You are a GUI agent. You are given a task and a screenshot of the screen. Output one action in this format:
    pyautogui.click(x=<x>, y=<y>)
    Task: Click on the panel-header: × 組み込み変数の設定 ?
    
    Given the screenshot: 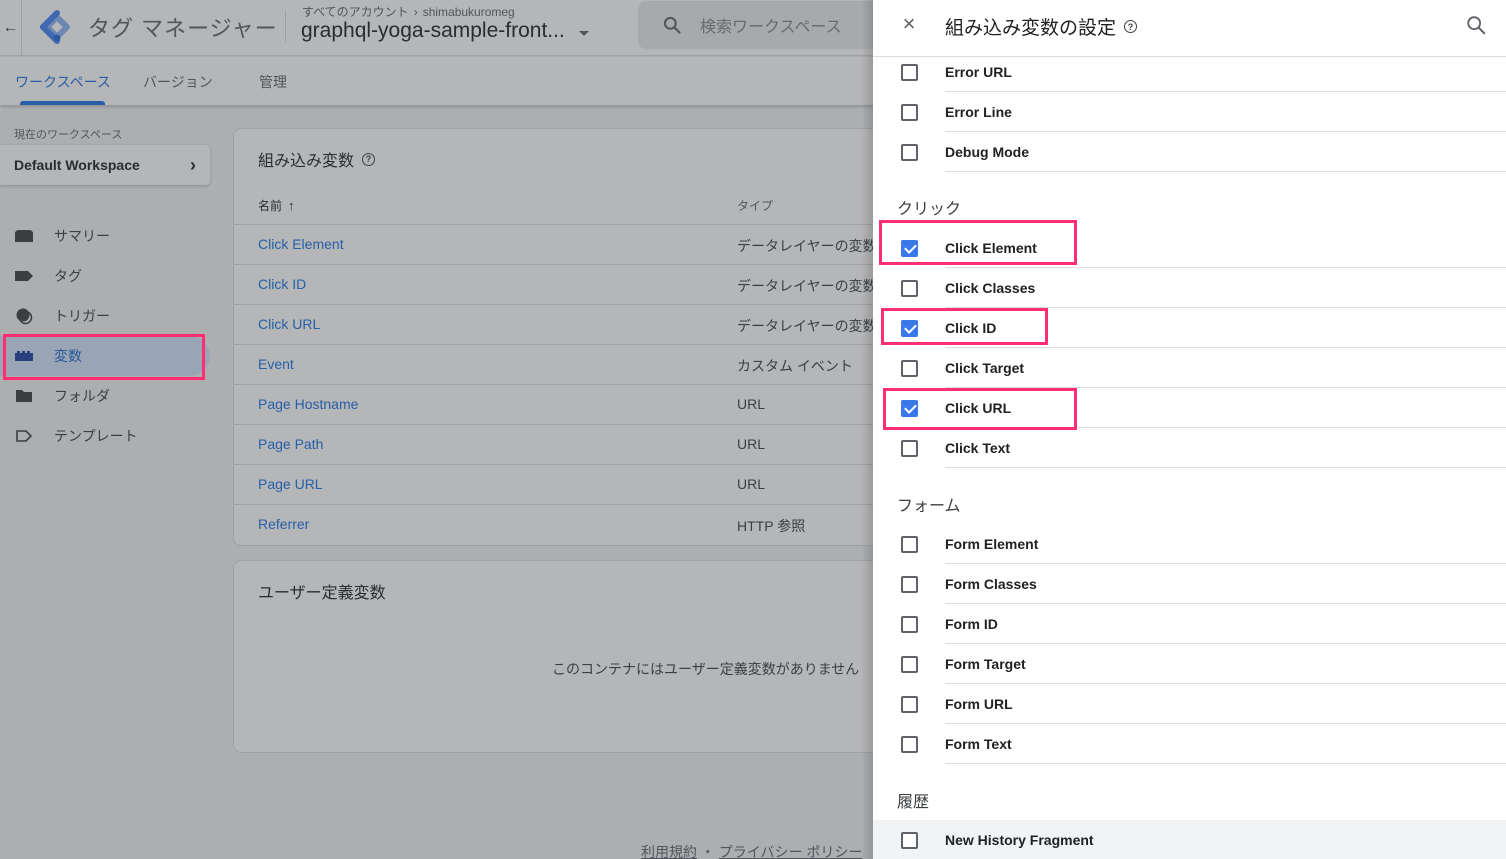 What is the action you would take?
    pyautogui.click(x=1189, y=28)
    